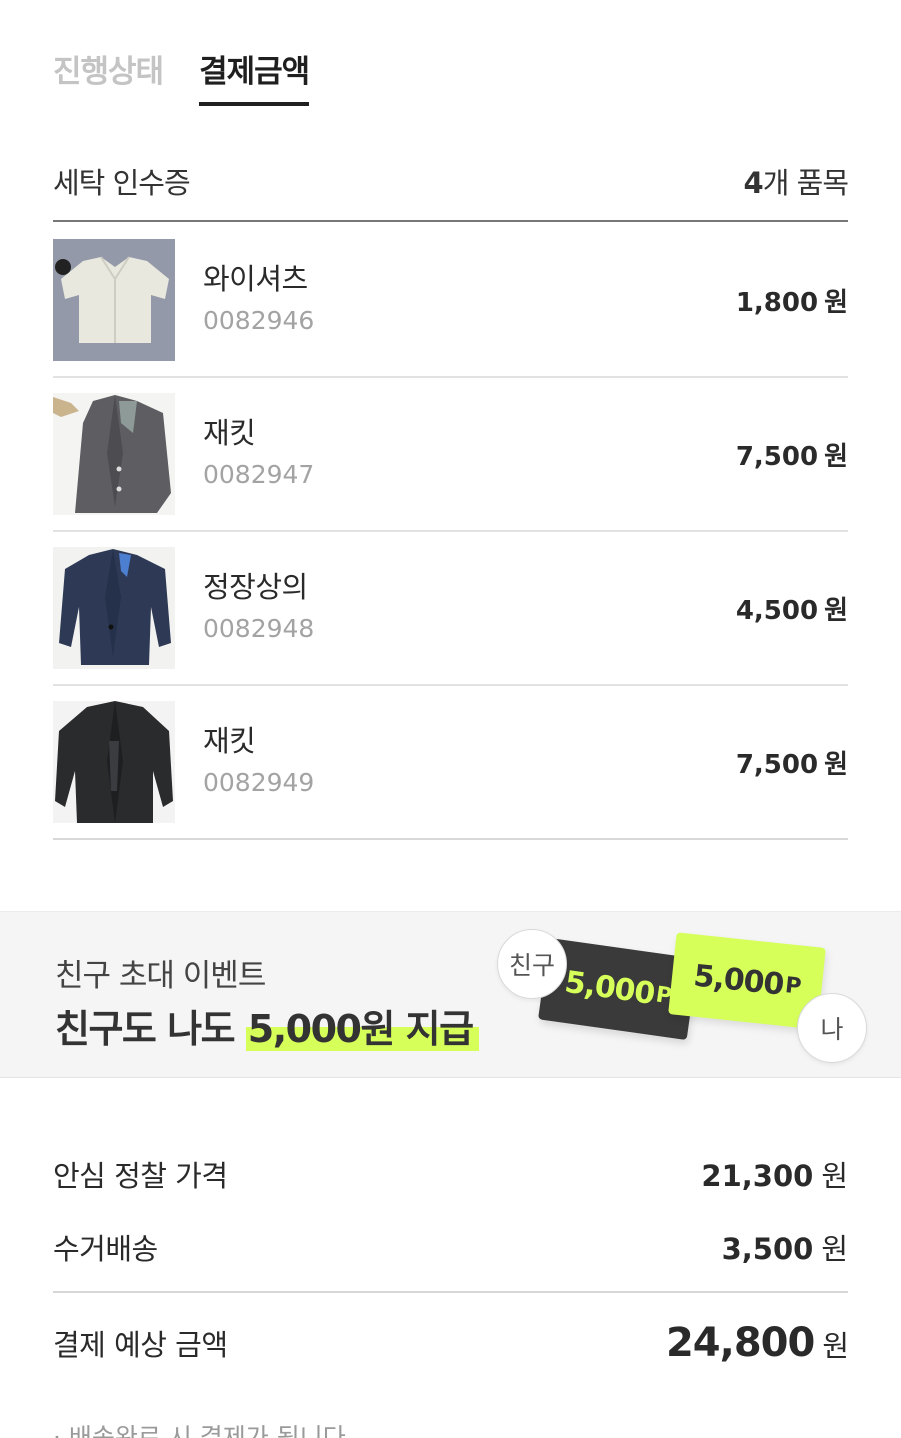 Image resolution: width=901 pixels, height=1438 pixels. I want to click on black-jacket-photo-icon, so click(114, 762).